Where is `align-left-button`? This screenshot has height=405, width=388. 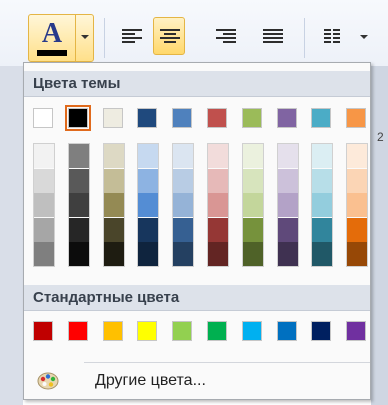 align-left-button is located at coordinates (131, 36).